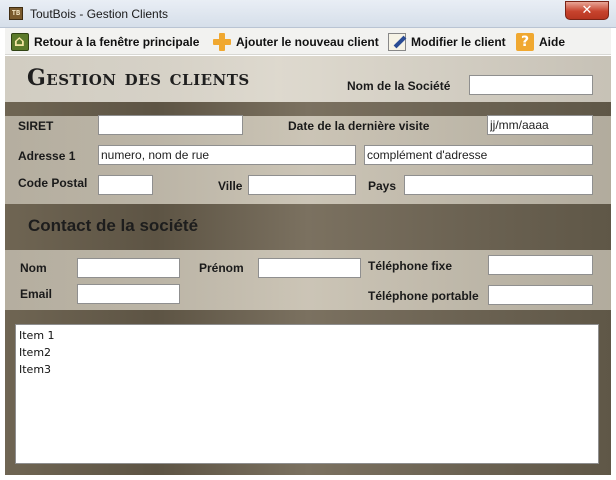  What do you see at coordinates (99, 14) in the screenshot?
I see `window-title: ToutBois - Gestion Clients` at bounding box center [99, 14].